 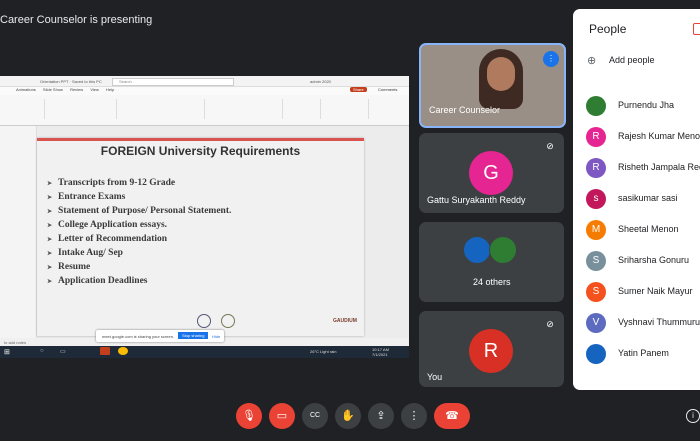 I want to click on weather-text: 26°C Light rain, so click(x=323, y=351).